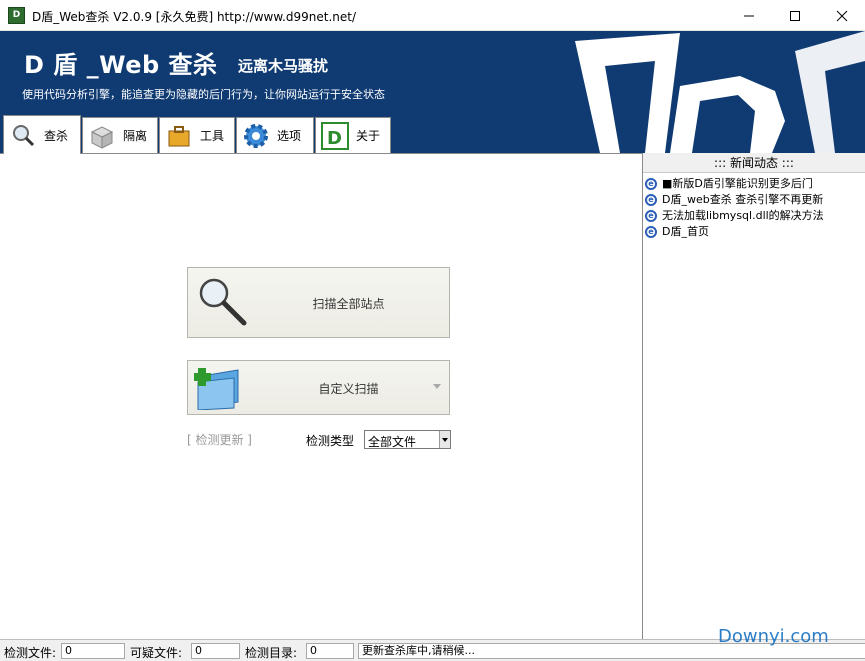 This screenshot has width=865, height=661. What do you see at coordinates (330, 441) in the screenshot?
I see `scan-type-label: 检测类型` at bounding box center [330, 441].